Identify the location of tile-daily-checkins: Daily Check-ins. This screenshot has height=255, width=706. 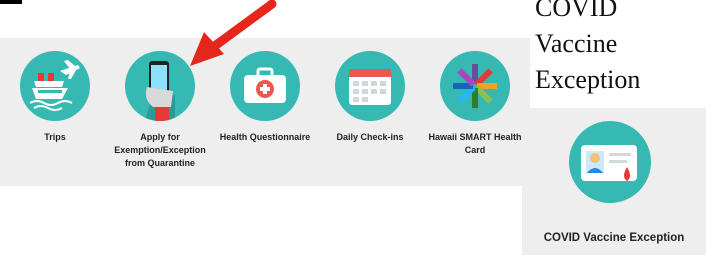
(370, 112).